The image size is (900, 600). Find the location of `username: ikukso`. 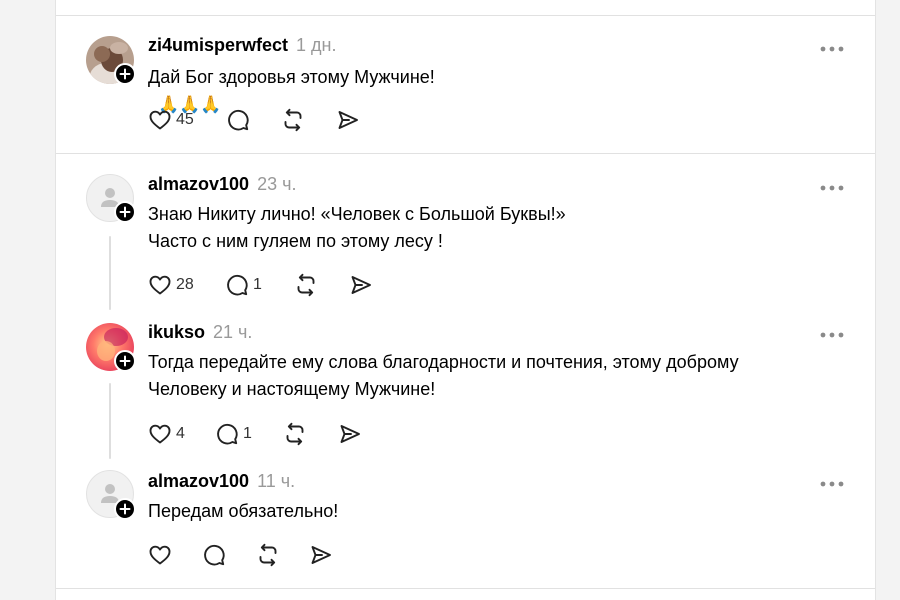

username: ikukso is located at coordinates (176, 332).